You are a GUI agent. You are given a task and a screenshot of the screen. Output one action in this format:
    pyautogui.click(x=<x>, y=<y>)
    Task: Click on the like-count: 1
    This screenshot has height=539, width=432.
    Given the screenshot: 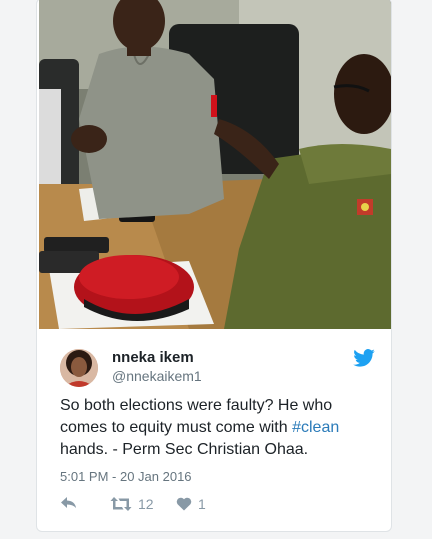 What is the action you would take?
    pyautogui.click(x=202, y=504)
    